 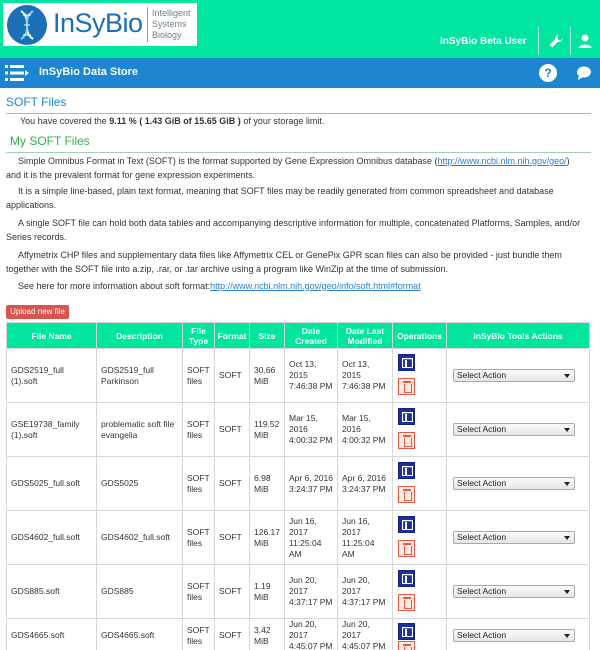 What do you see at coordinates (198, 335) in the screenshot?
I see `column-header-file-type: File Type` at bounding box center [198, 335].